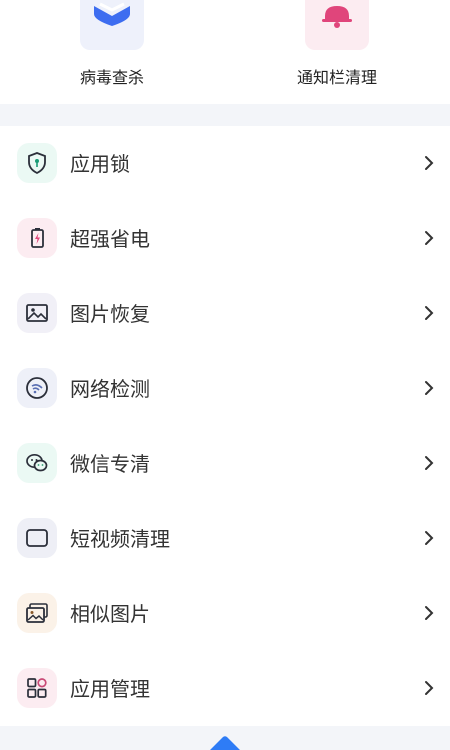  I want to click on app-manage-icon, so click(37, 688).